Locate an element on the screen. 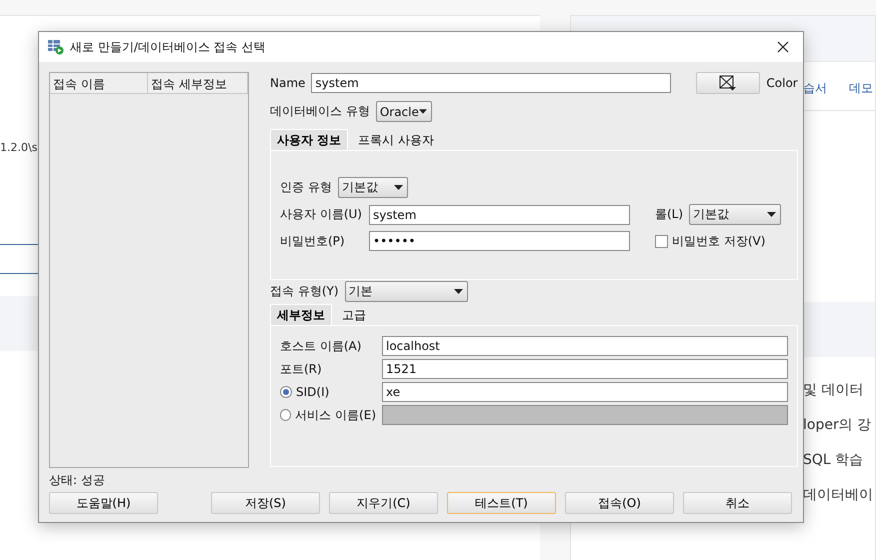  tab: 사용자 정보 is located at coordinates (309, 139).